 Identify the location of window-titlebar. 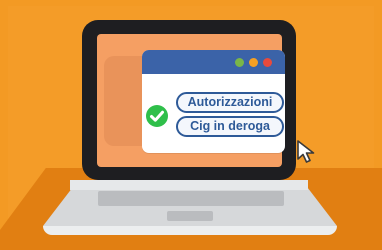
(213, 62).